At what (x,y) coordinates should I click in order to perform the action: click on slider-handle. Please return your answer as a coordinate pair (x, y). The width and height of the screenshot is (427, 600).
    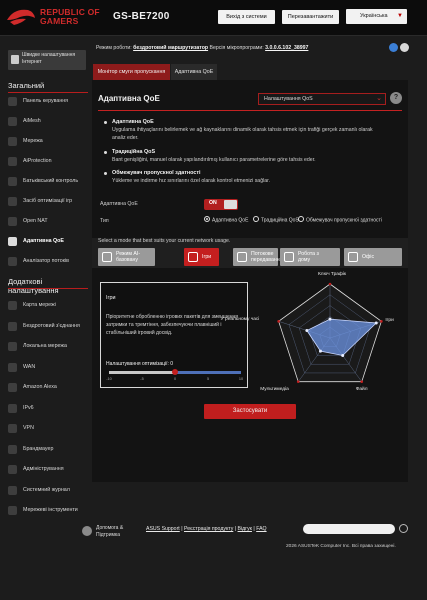
    Looking at the image, I should click on (175, 372).